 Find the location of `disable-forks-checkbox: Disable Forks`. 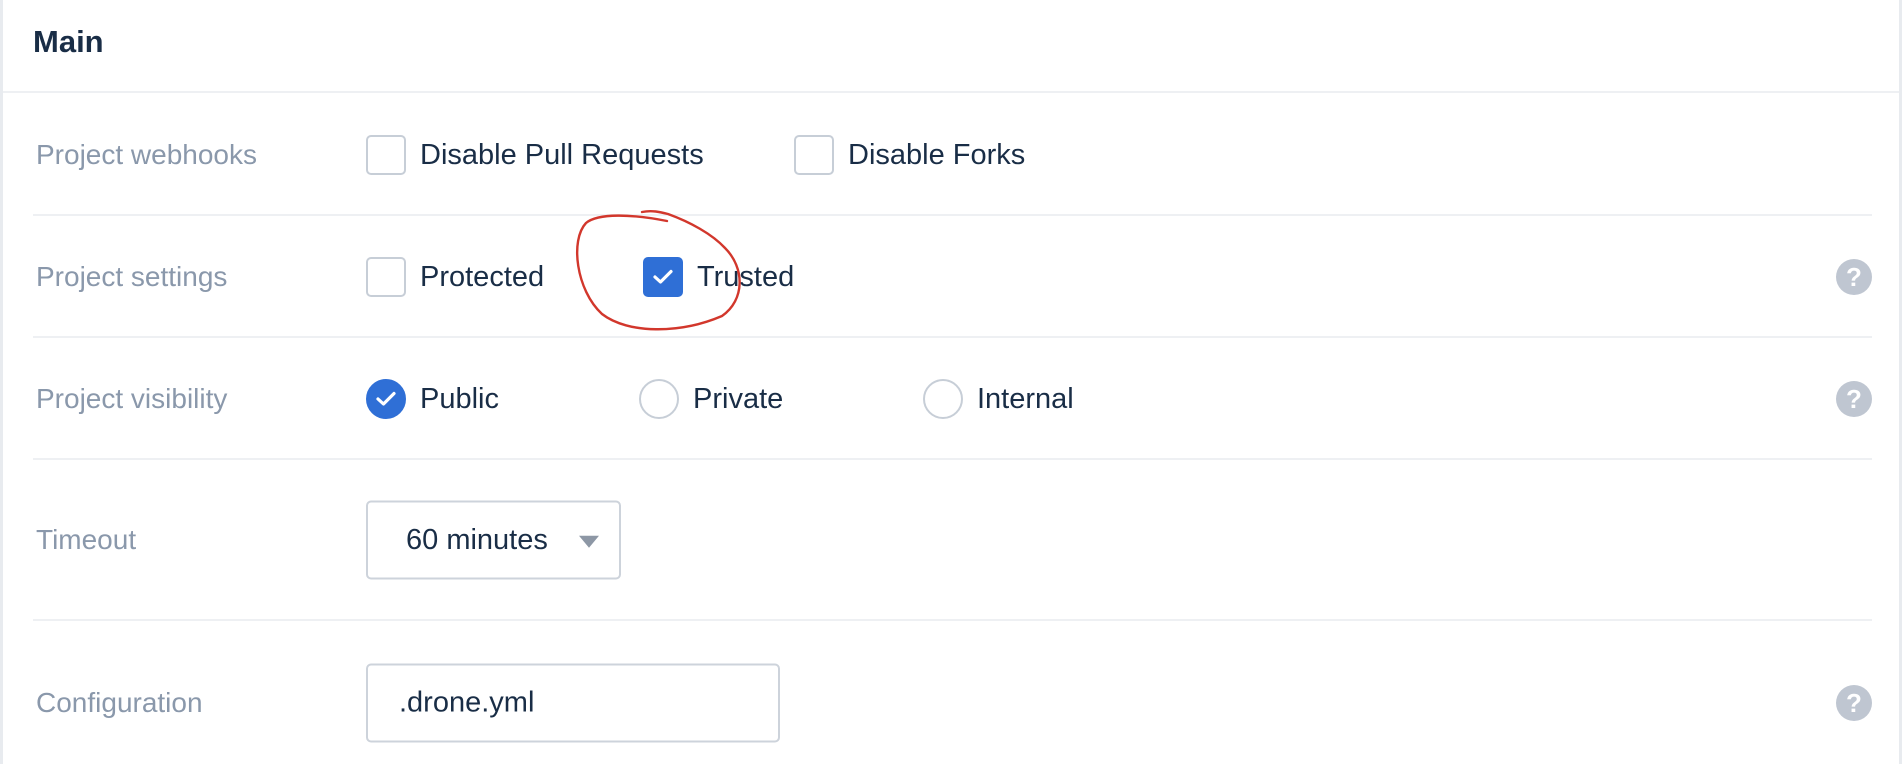

disable-forks-checkbox: Disable Forks is located at coordinates (909, 155).